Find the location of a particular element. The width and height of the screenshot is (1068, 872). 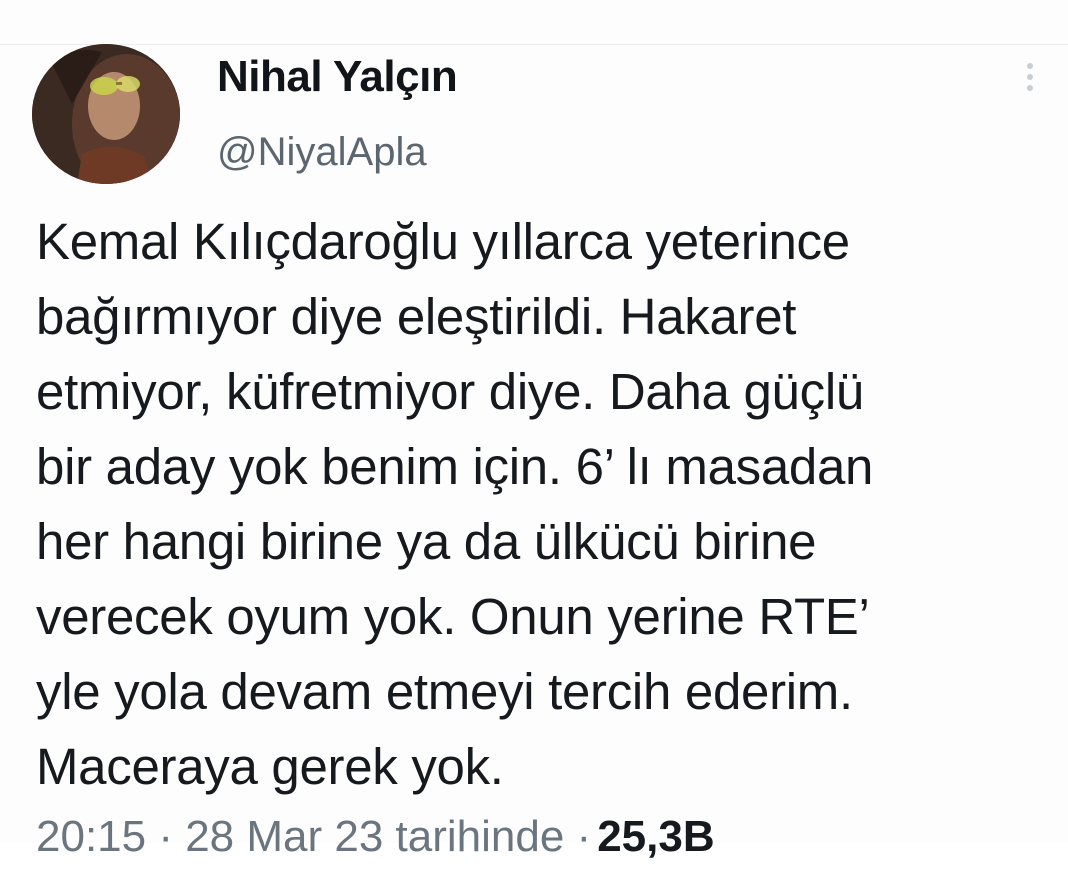

view-count: 25,3B is located at coordinates (656, 836).